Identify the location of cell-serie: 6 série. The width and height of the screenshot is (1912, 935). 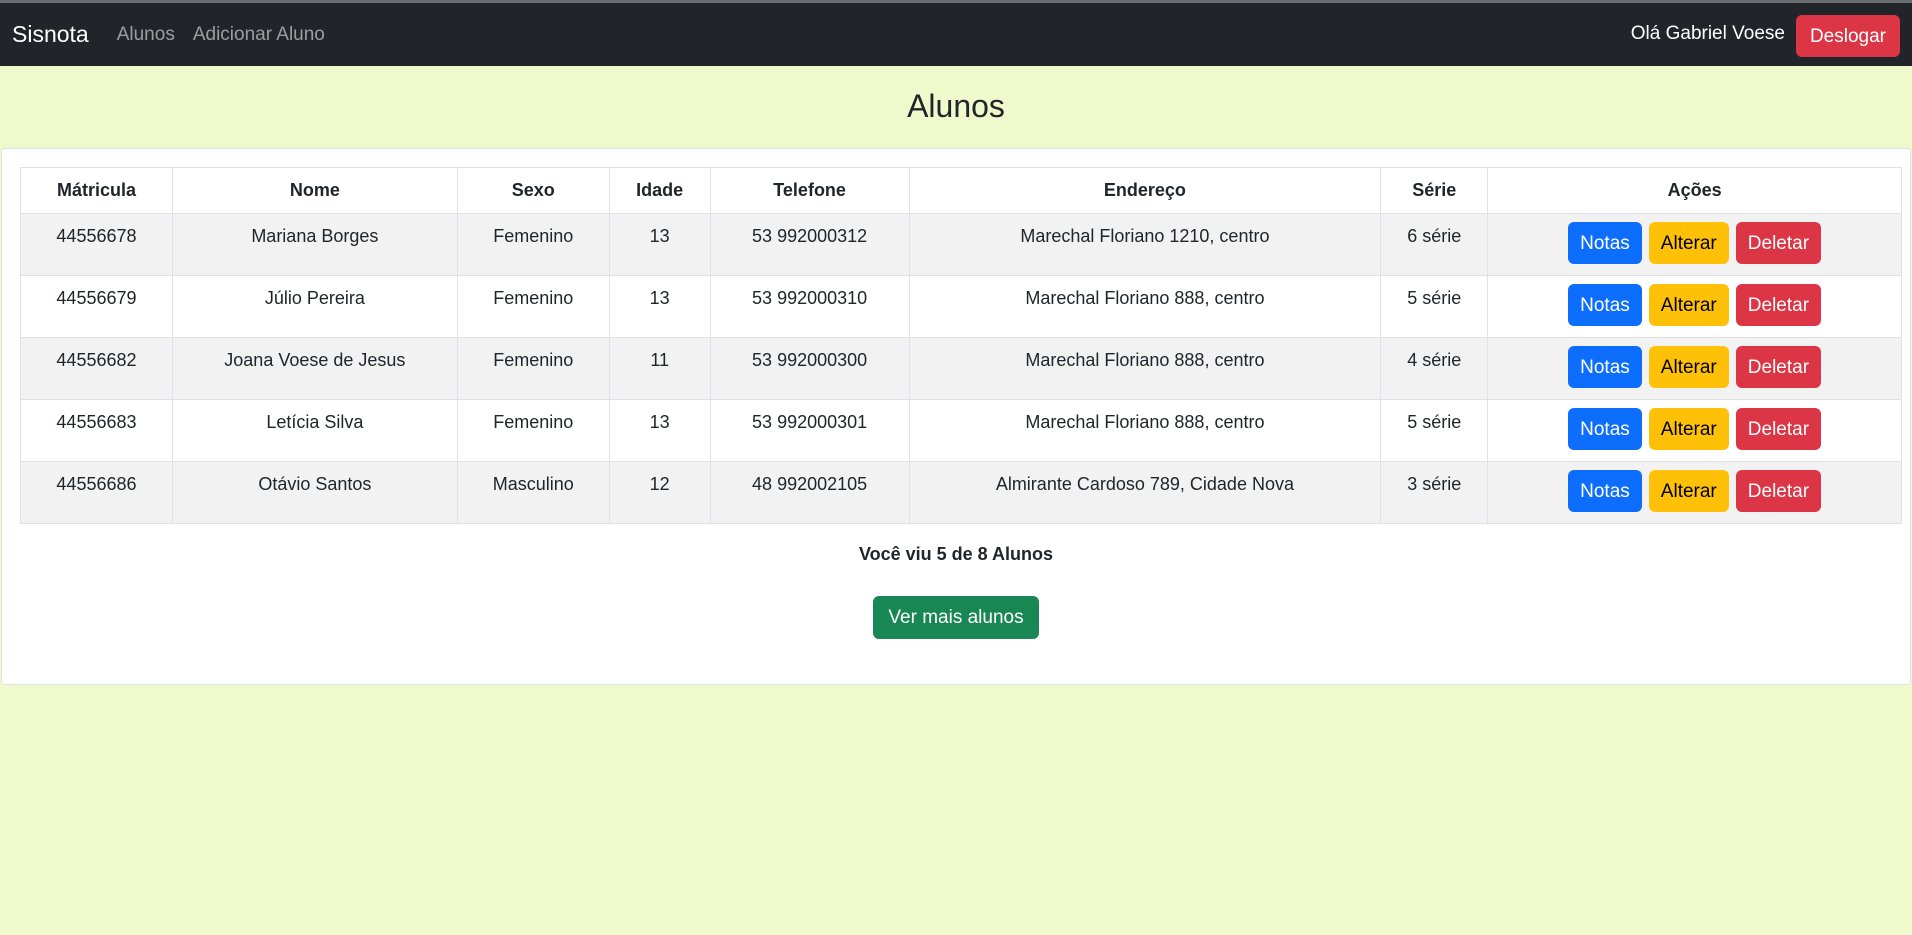
(1434, 244).